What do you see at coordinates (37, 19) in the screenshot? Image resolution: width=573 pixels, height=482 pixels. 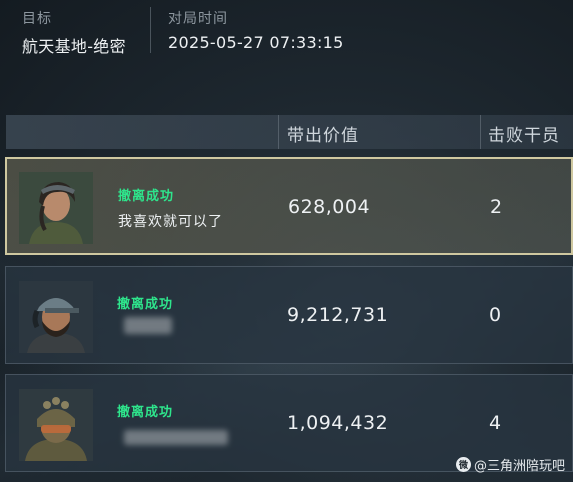 I see `target-label: 目标` at bounding box center [37, 19].